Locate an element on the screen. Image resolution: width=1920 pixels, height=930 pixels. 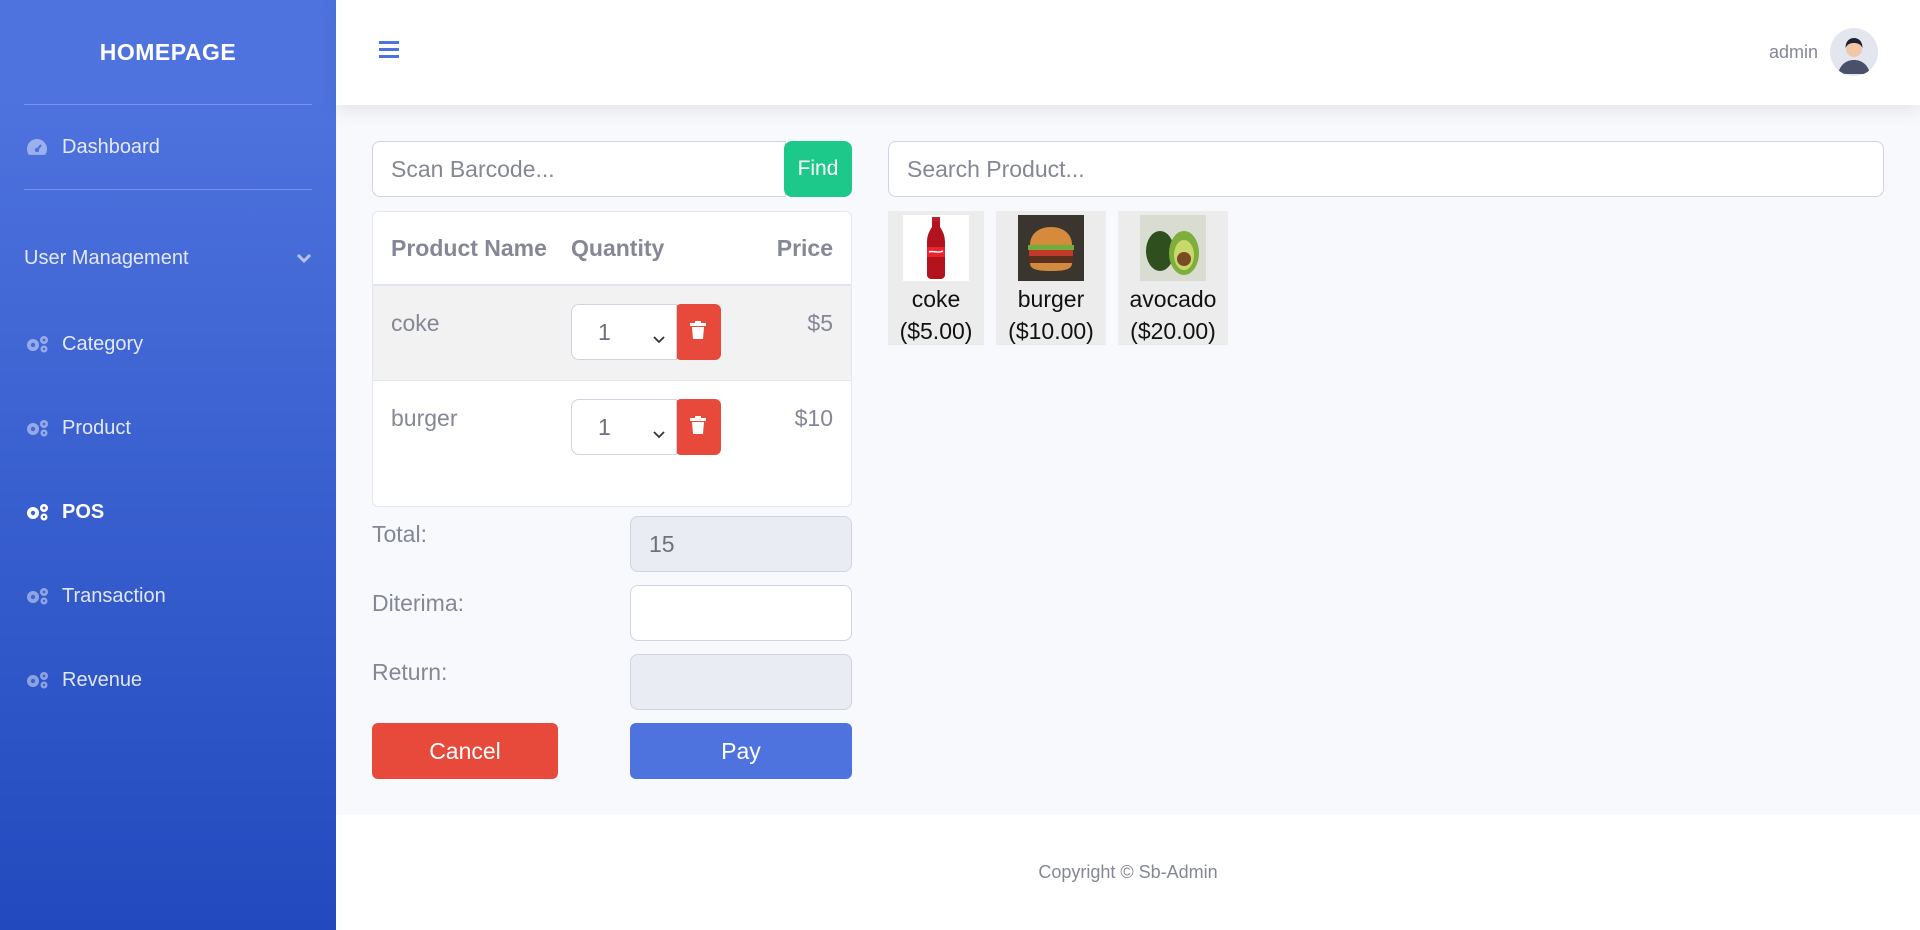
product-name: avocado is located at coordinates (1173, 299).